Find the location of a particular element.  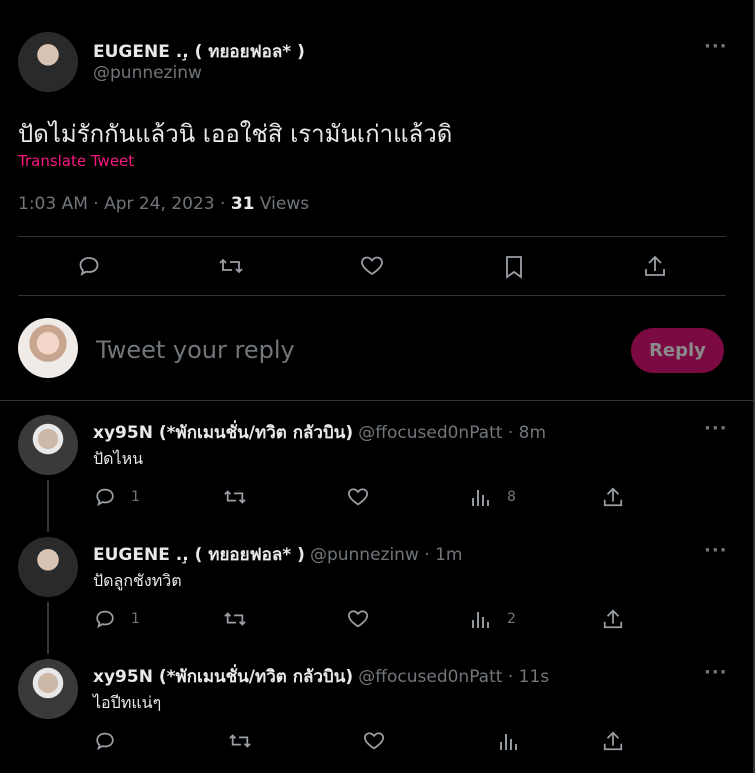

main-handle: @punnezinw is located at coordinates (147, 73).